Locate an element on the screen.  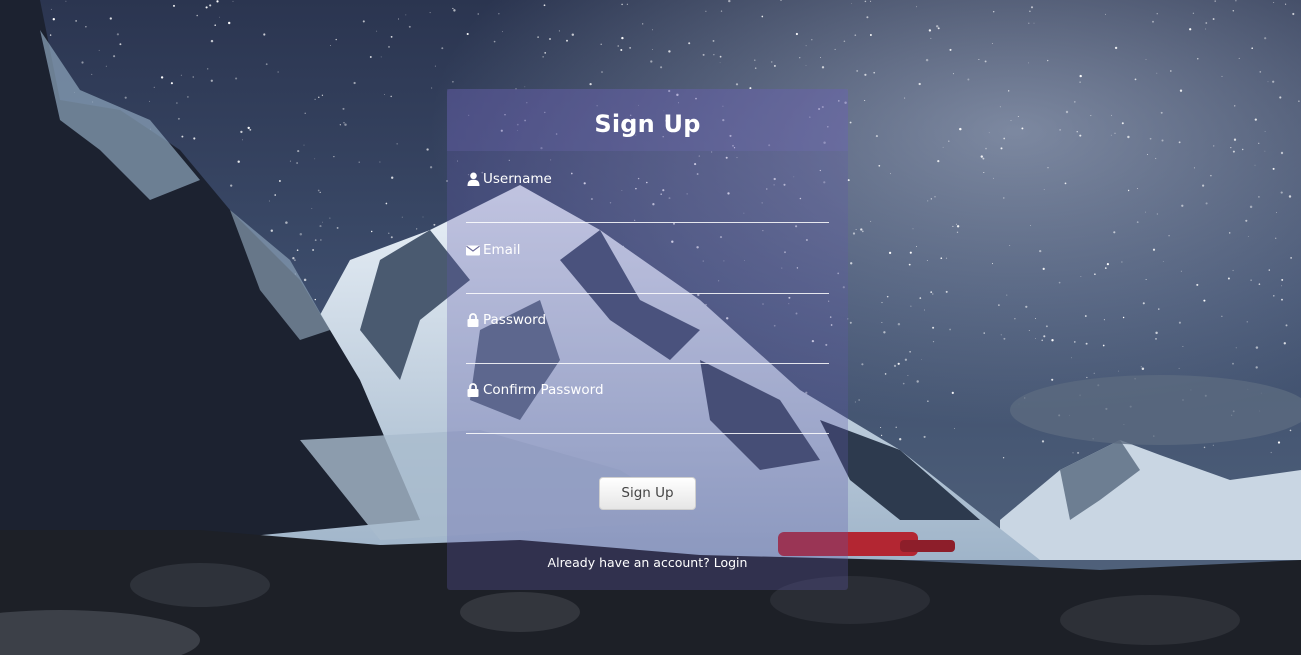
password-input is located at coordinates (647, 347).